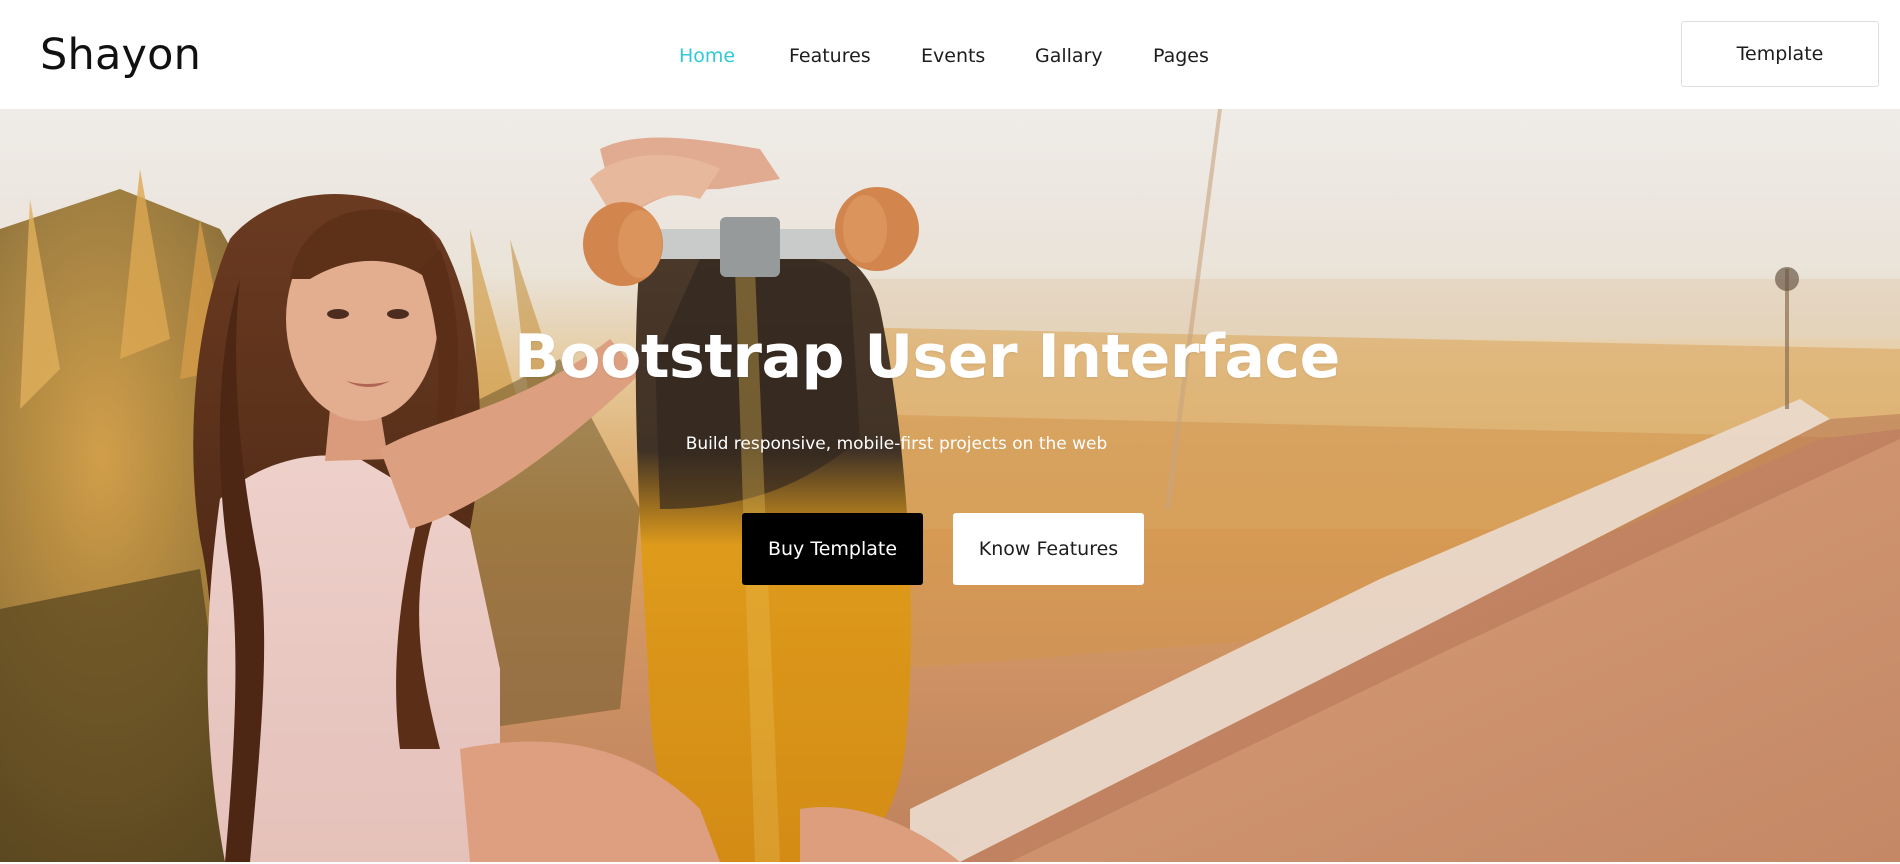 This screenshot has width=1900, height=864. I want to click on know-features-button: Know Features, so click(1048, 549).